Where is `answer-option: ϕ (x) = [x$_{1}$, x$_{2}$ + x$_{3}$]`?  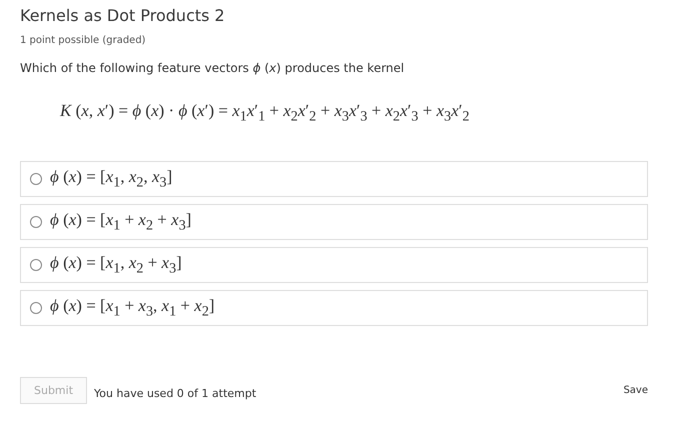 answer-option: ϕ (x) = [x$_{1}$, x$_{2}$ + x$_{3}$] is located at coordinates (334, 265).